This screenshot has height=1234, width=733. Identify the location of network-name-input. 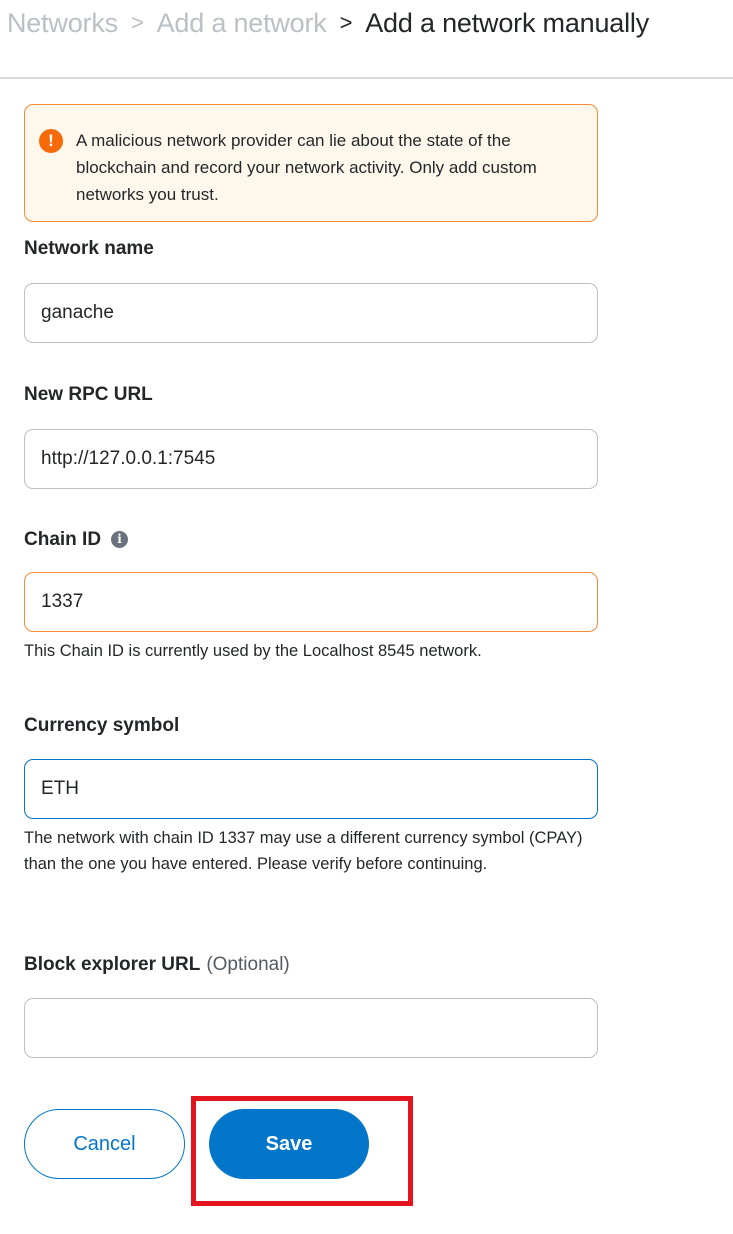
(311, 313).